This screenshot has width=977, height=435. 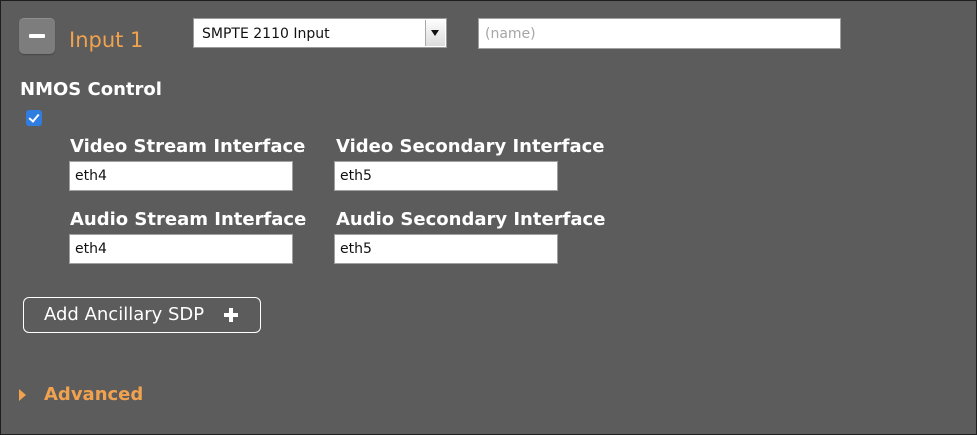 I want to click on video-stream-interface-label: Video Stream Interface, so click(x=188, y=146).